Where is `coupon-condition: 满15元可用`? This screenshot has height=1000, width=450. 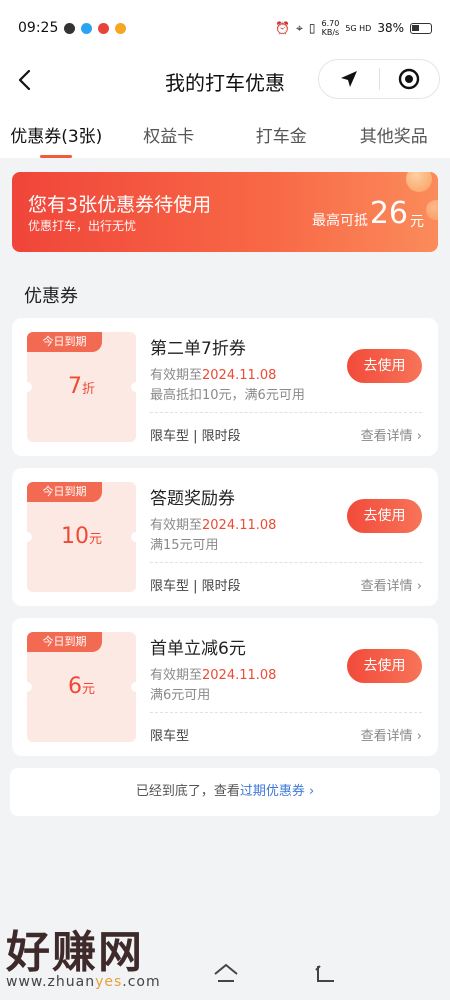
coupon-condition: 满15元可用 is located at coordinates (184, 545).